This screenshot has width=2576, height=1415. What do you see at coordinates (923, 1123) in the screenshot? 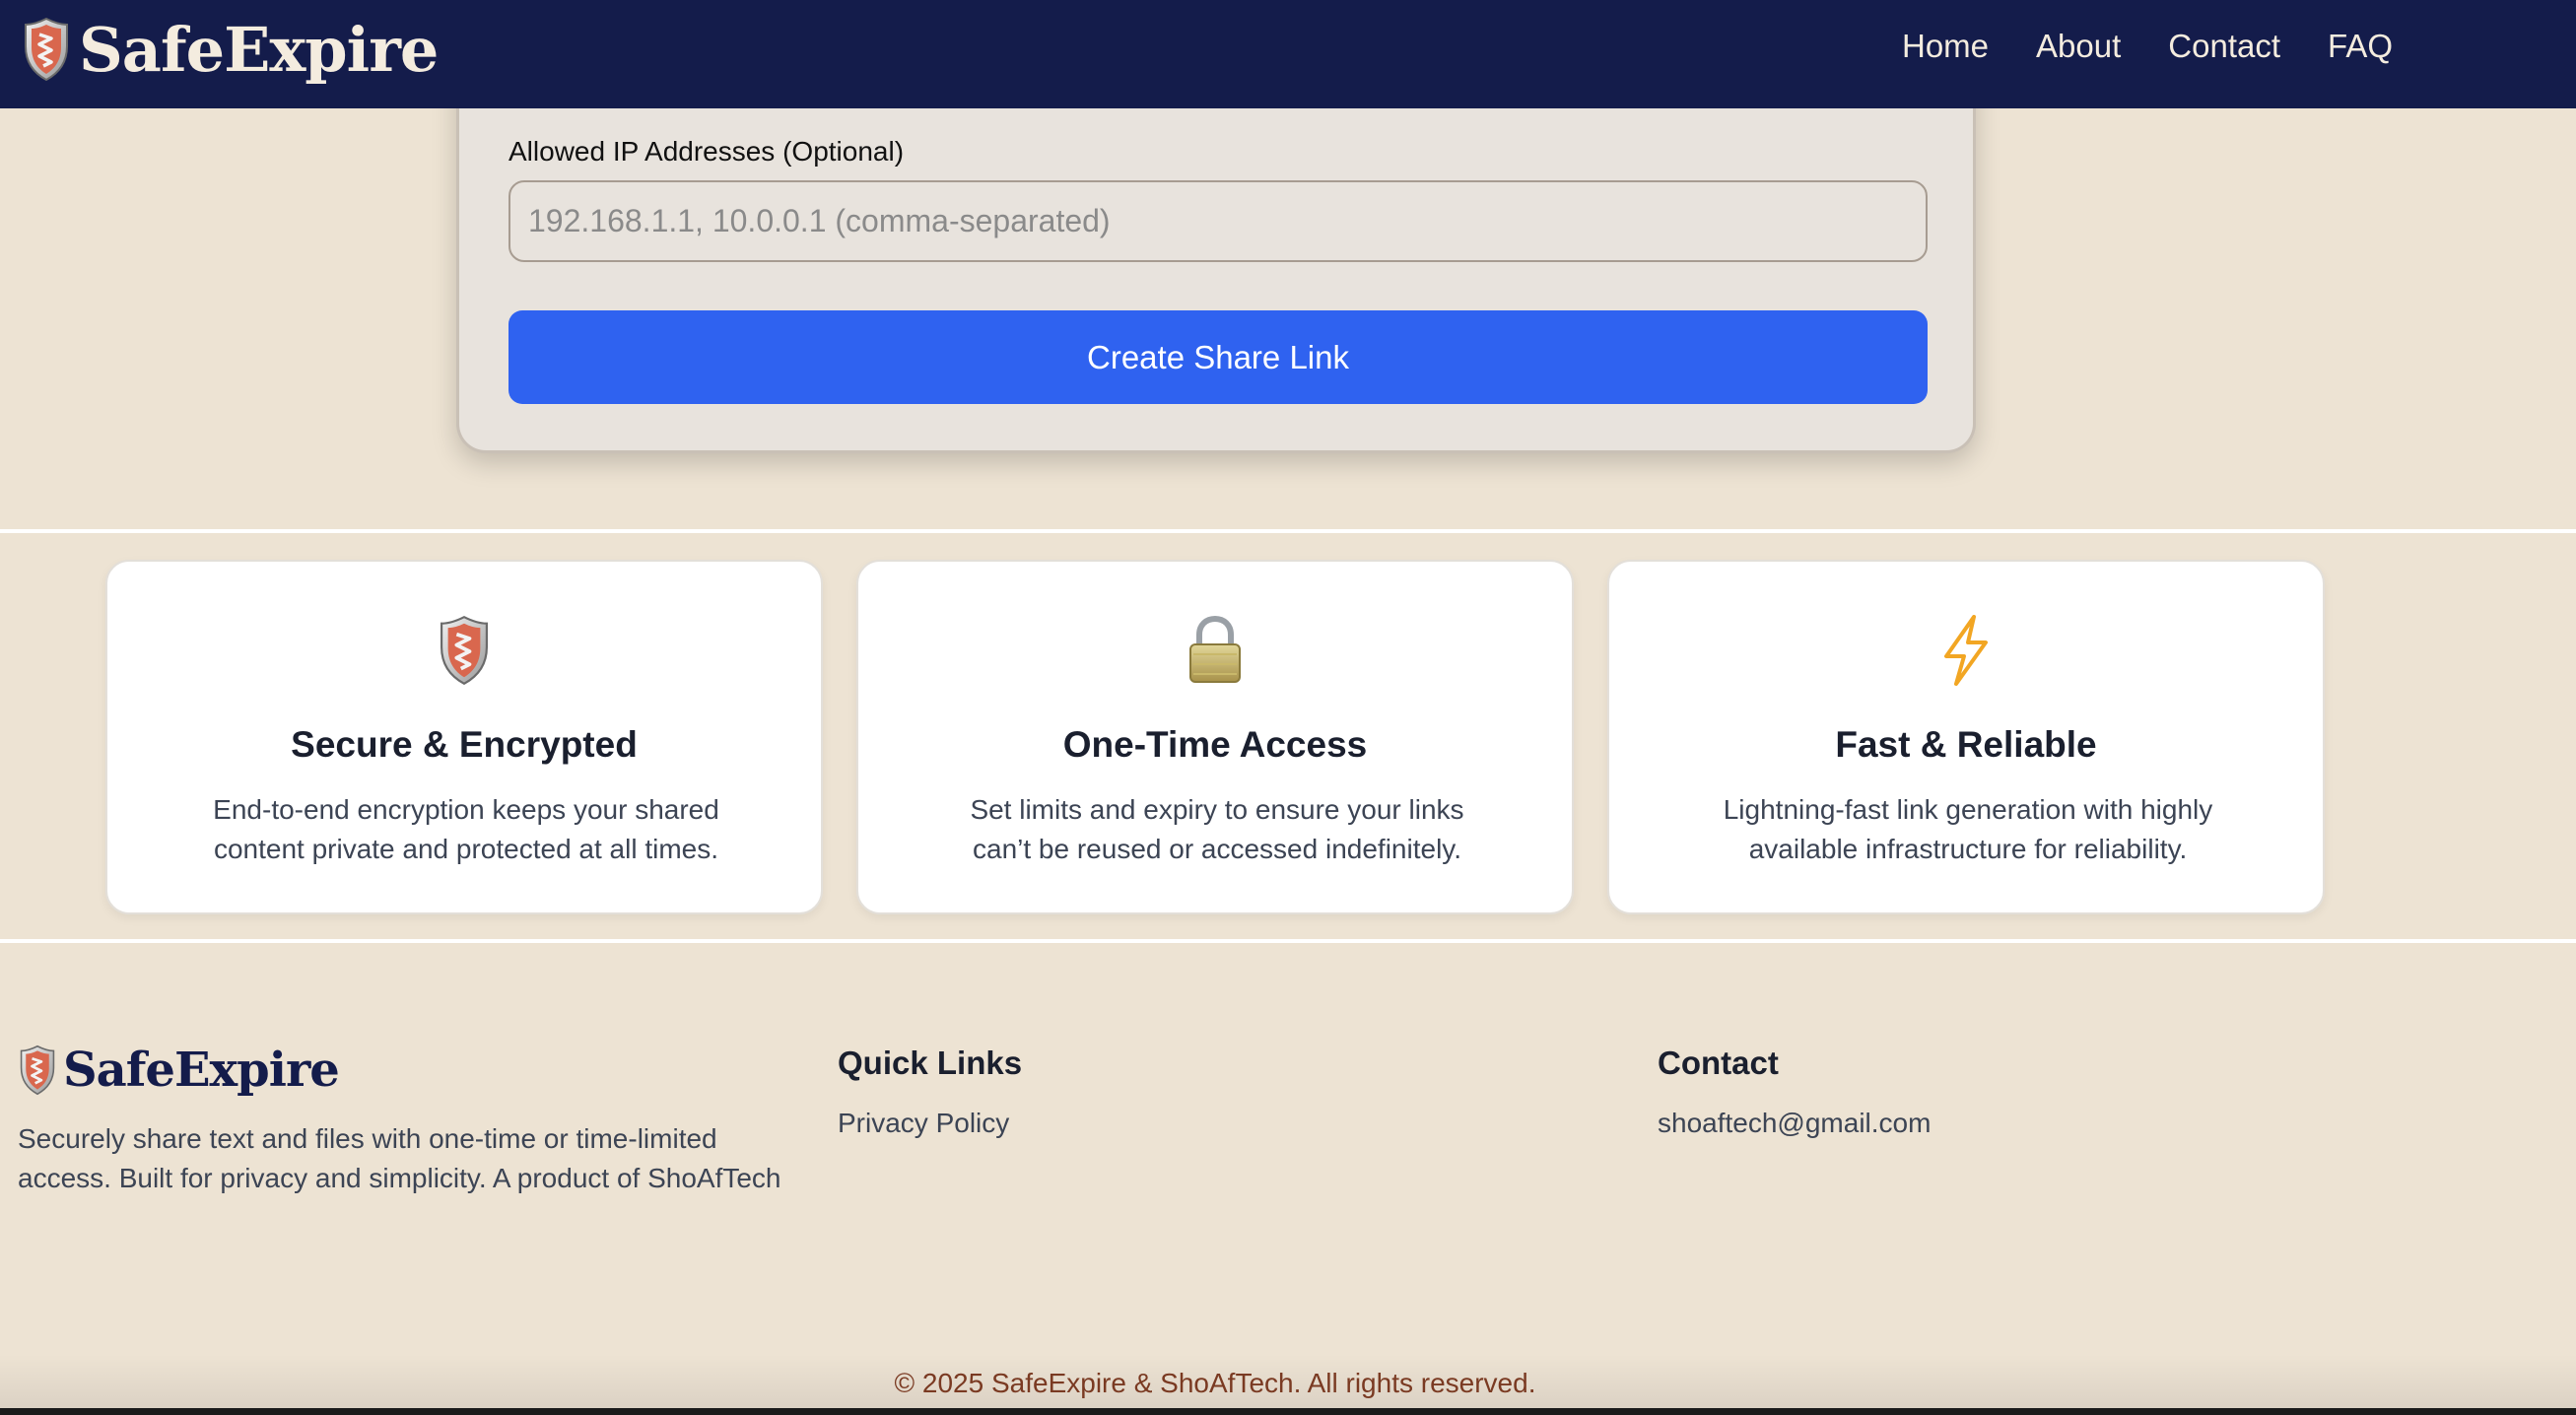
I see `privacy-policy-link: Privacy Policy` at bounding box center [923, 1123].